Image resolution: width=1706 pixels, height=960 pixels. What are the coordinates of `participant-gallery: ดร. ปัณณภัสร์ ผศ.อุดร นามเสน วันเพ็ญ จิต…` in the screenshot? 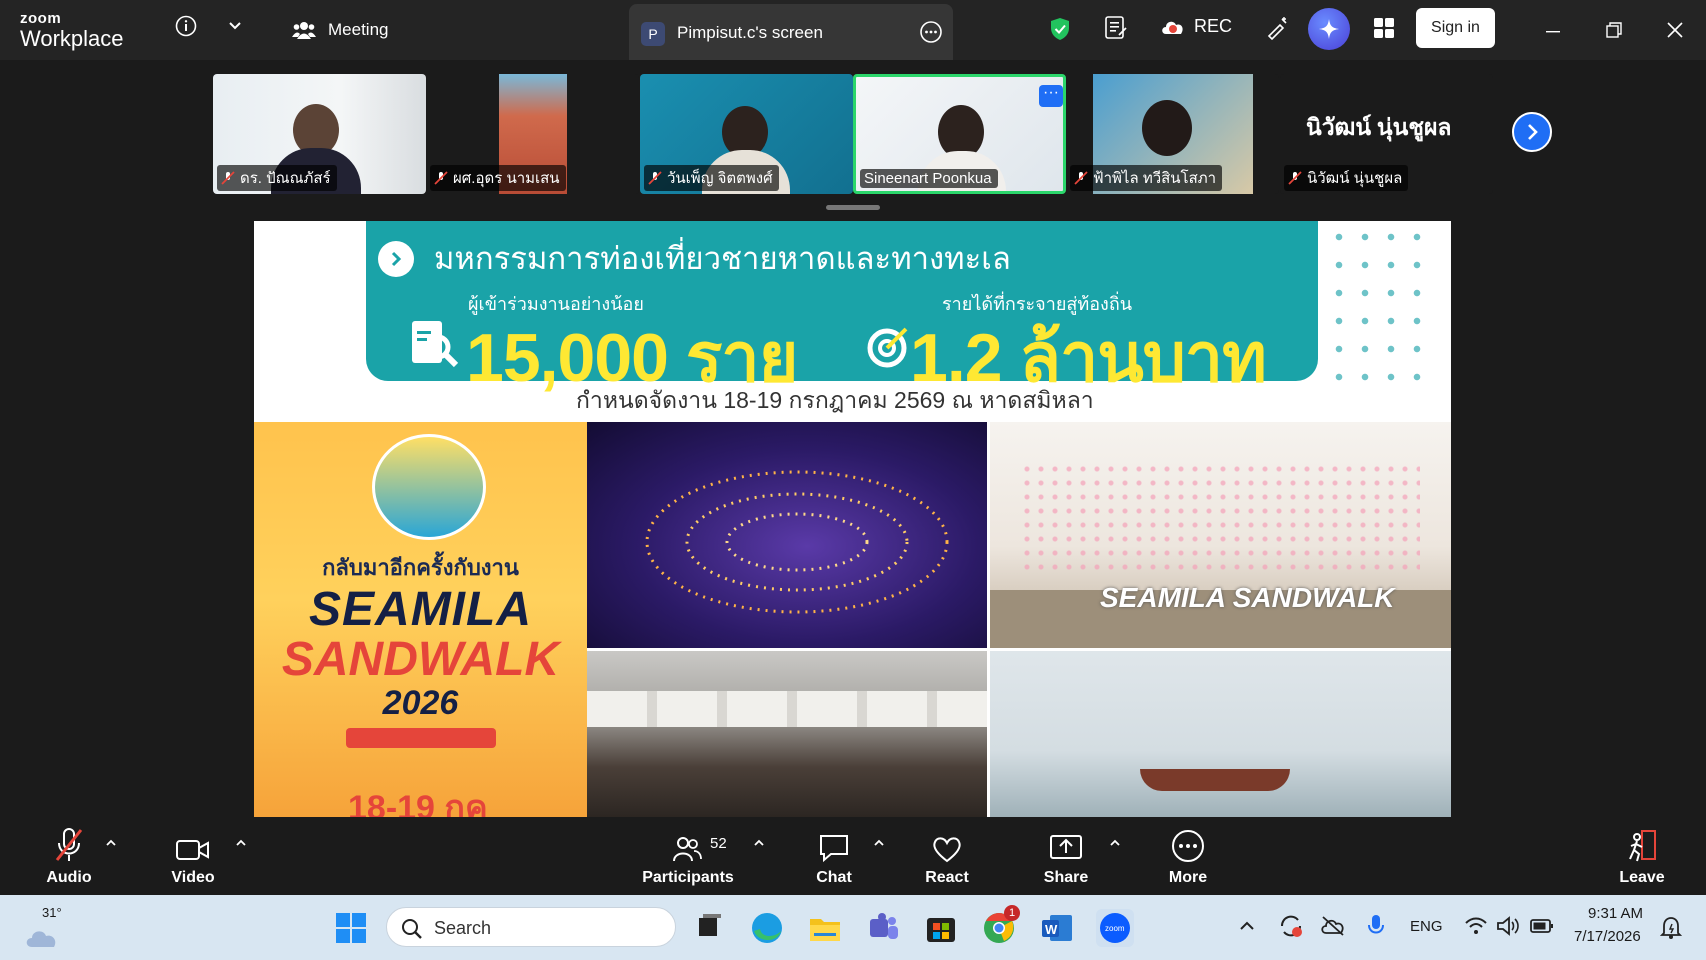 It's located at (853, 131).